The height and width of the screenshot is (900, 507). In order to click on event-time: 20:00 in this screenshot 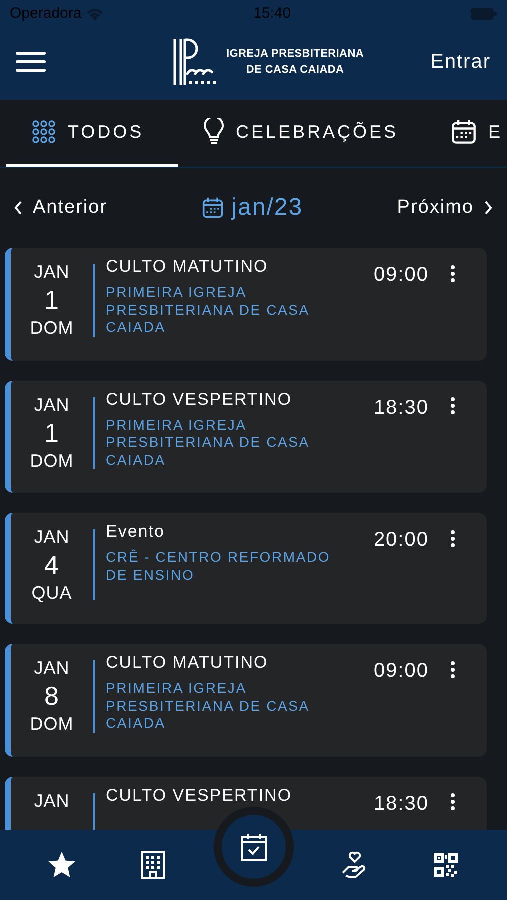, I will do `click(402, 540)`.